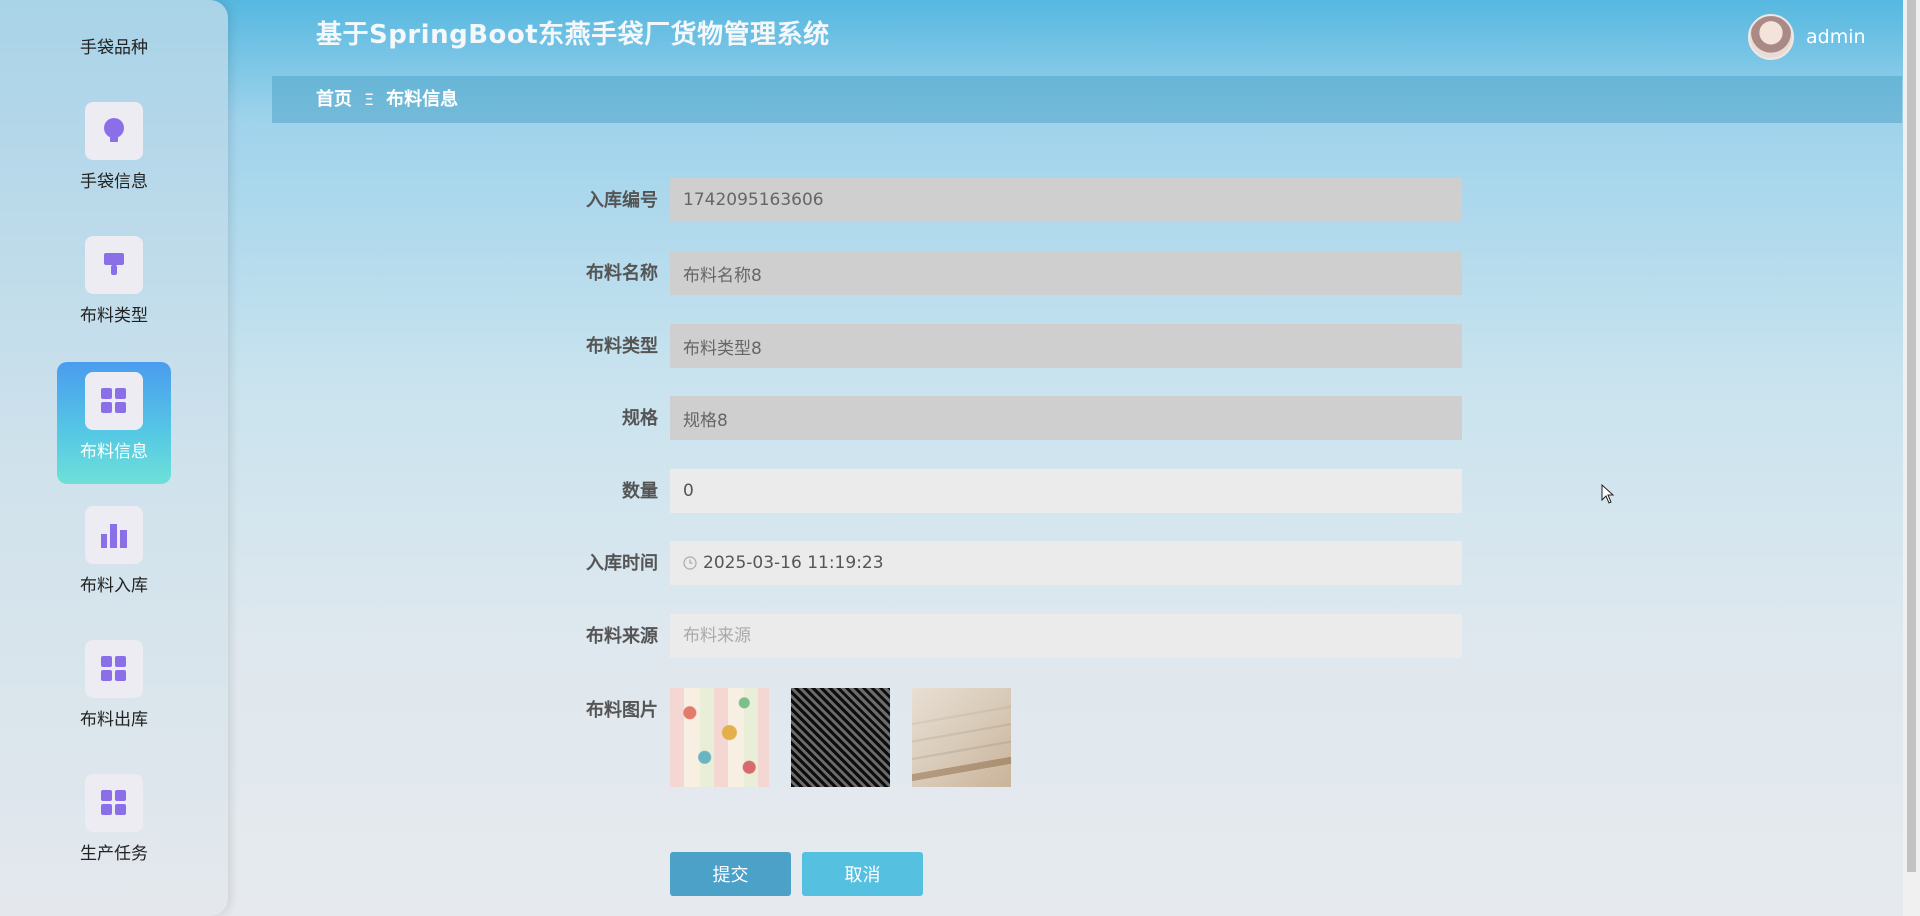  I want to click on scrollbar-thumb, so click(1911, 436).